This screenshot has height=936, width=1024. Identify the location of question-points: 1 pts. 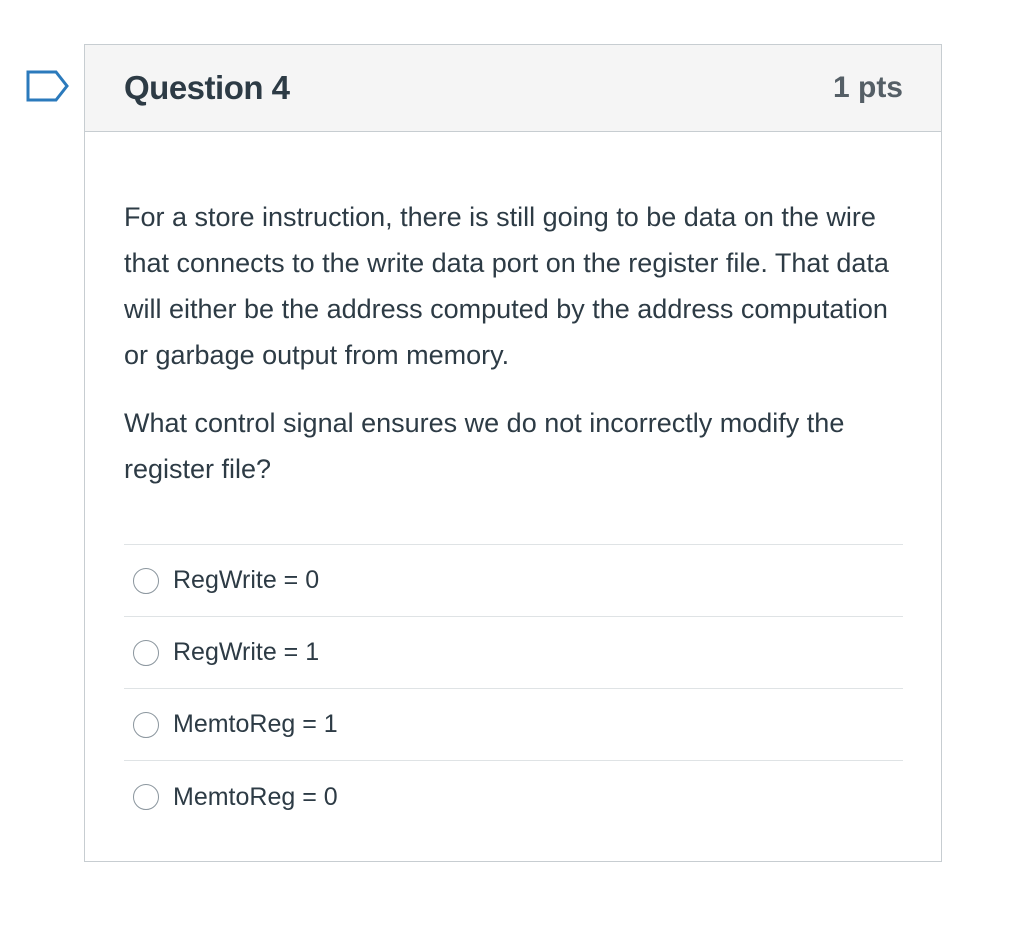
(867, 87).